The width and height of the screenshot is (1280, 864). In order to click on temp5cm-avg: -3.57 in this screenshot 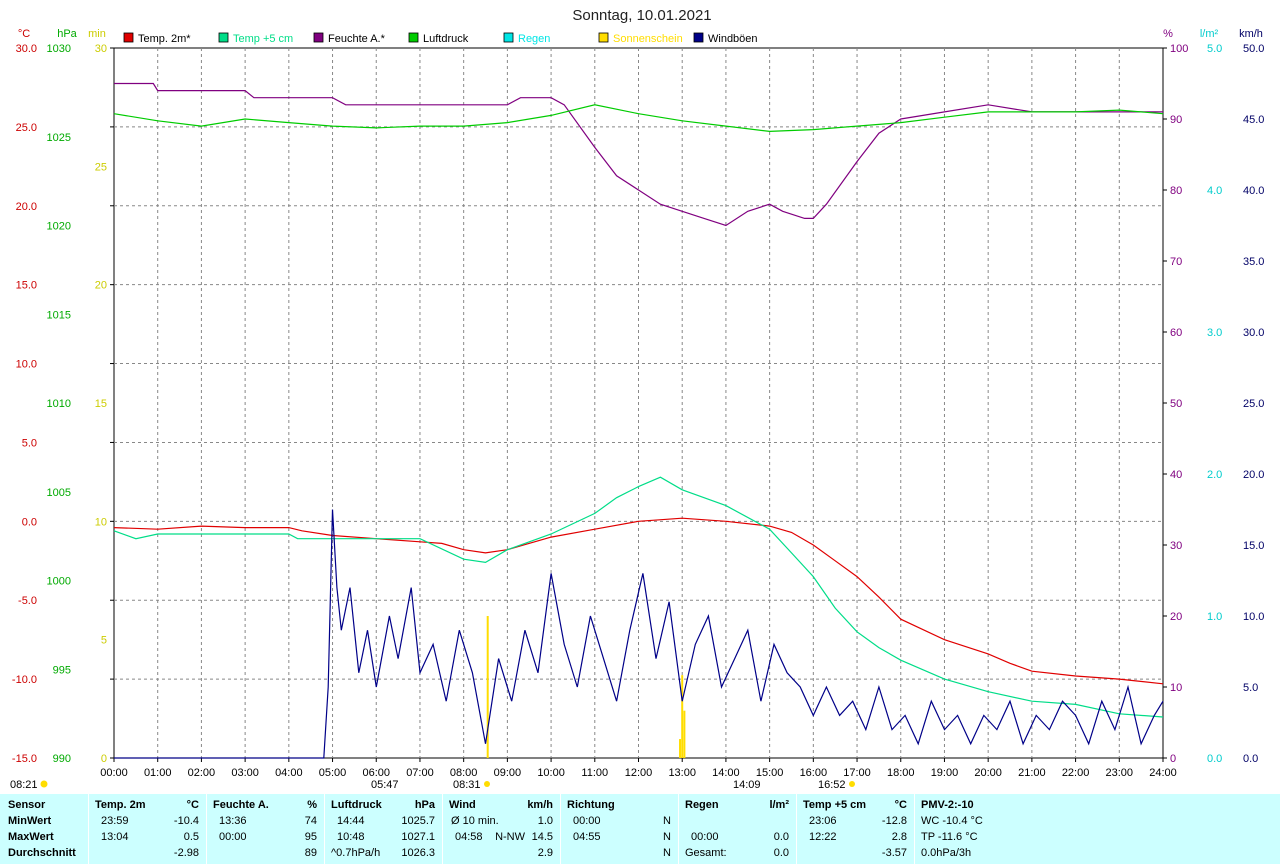, I will do `click(894, 853)`.